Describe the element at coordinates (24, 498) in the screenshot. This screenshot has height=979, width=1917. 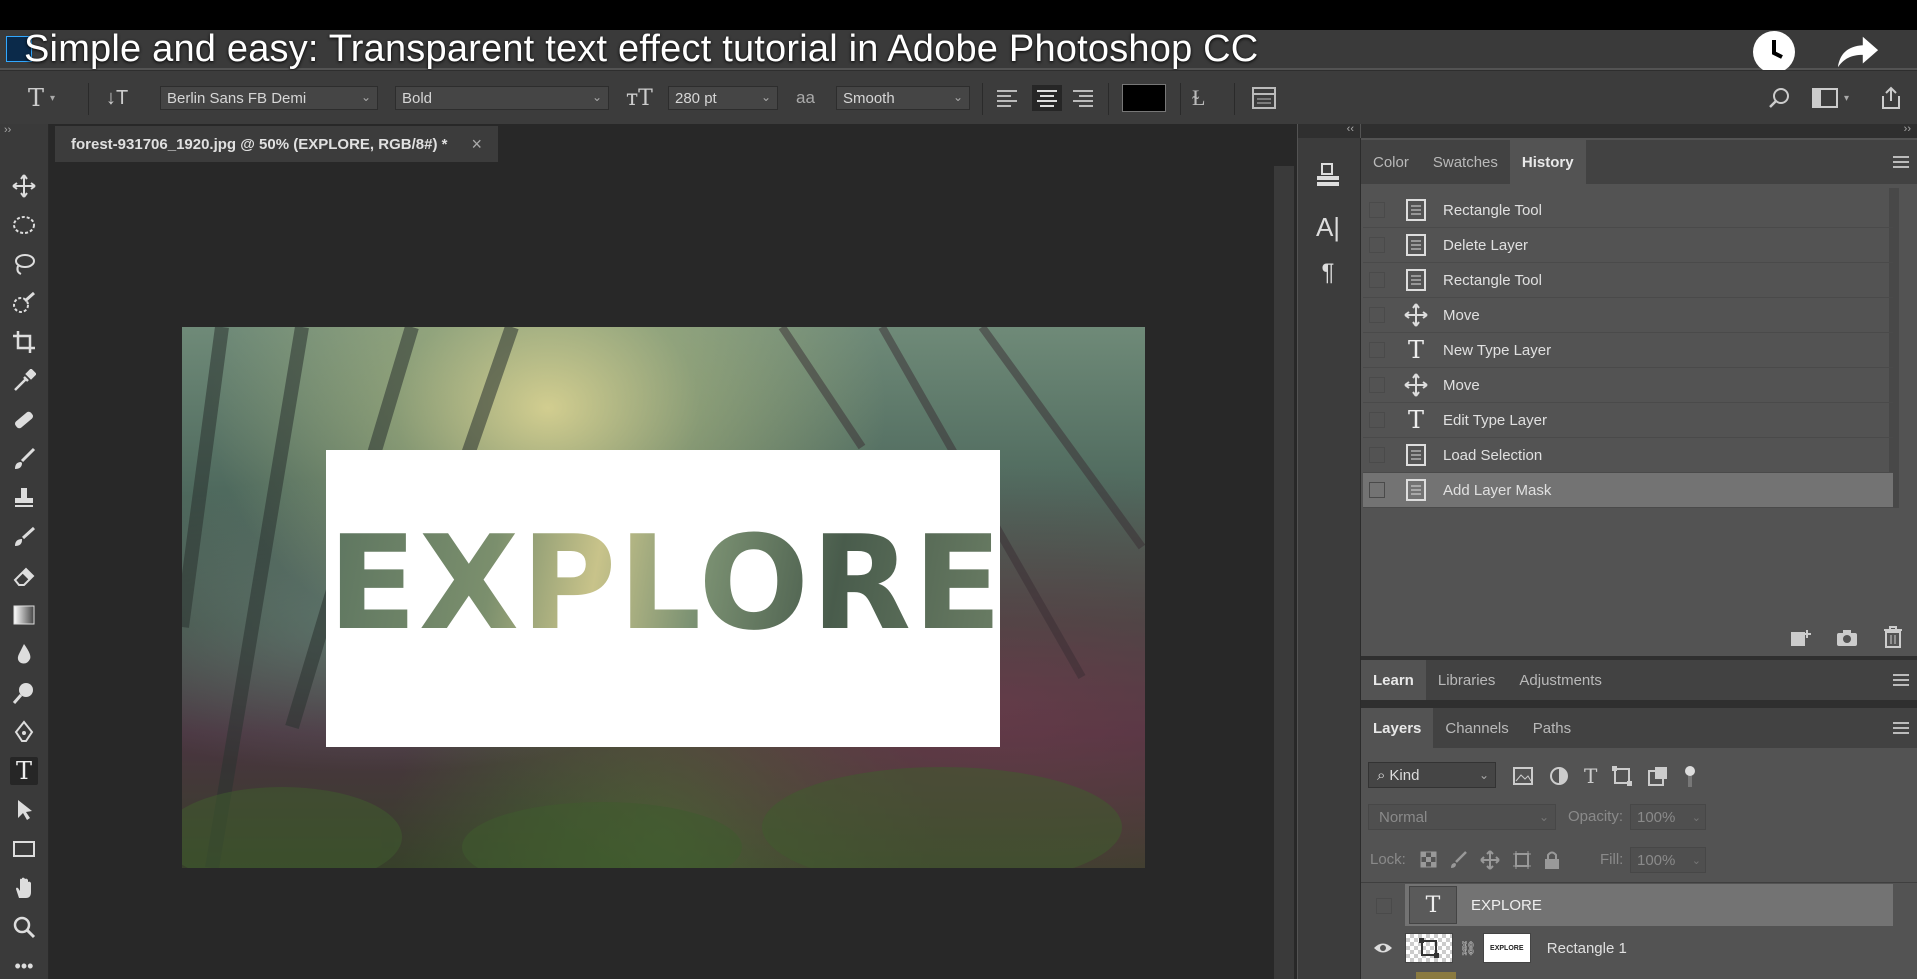
I see `clone-stamp-tool` at that location.